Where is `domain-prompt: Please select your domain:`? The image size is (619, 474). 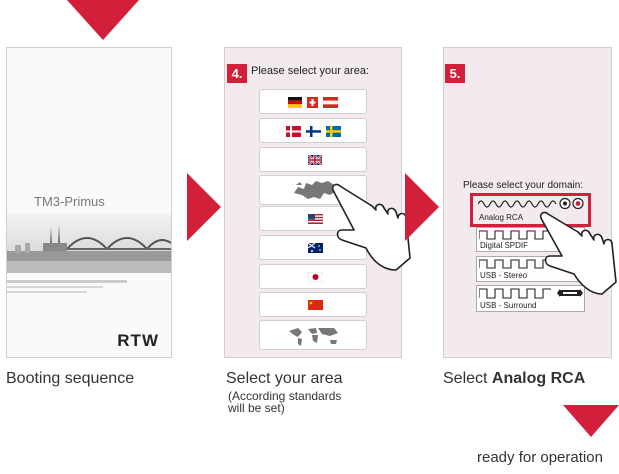 domain-prompt: Please select your domain: is located at coordinates (523, 185).